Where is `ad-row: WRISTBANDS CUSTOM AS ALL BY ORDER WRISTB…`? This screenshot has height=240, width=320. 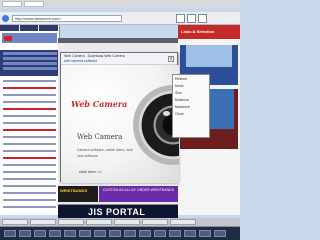
ad-row: WRISTBANDS CUSTOM AS ALL BY ORDER WRISTB… is located at coordinates (118, 194).